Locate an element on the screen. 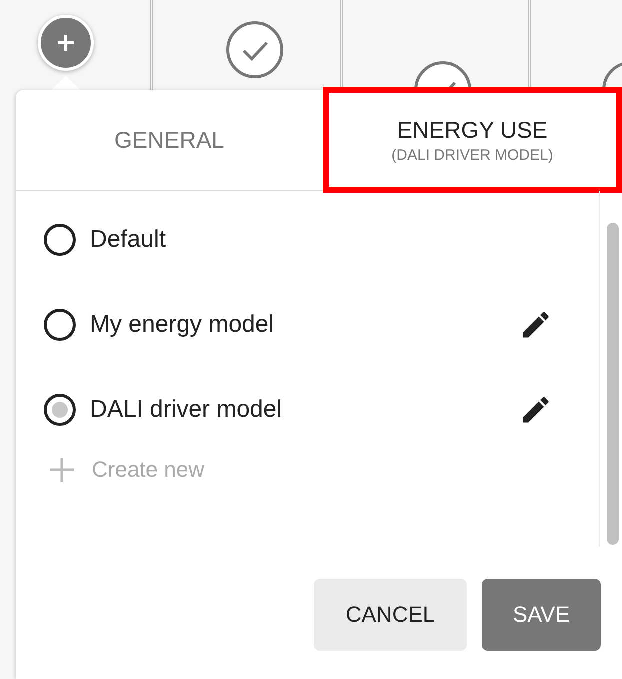  tab: ENERGY USE (DALI DRIVER MODEL) is located at coordinates (472, 140).